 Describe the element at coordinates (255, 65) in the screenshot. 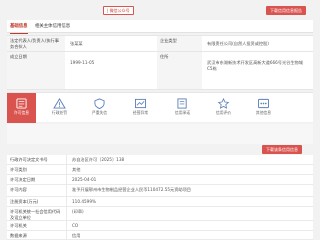

I see `address-value: 武汉市东湖新技术开发区高新大道666号光谷生物城C5栋` at that location.